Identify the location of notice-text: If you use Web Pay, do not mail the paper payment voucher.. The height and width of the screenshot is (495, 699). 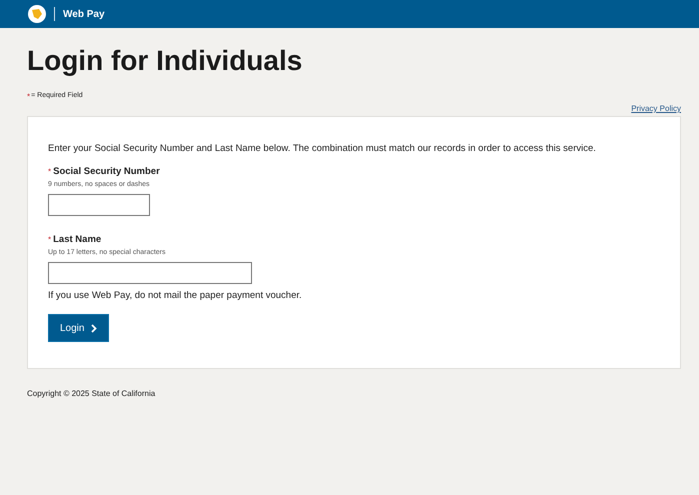
(175, 295).